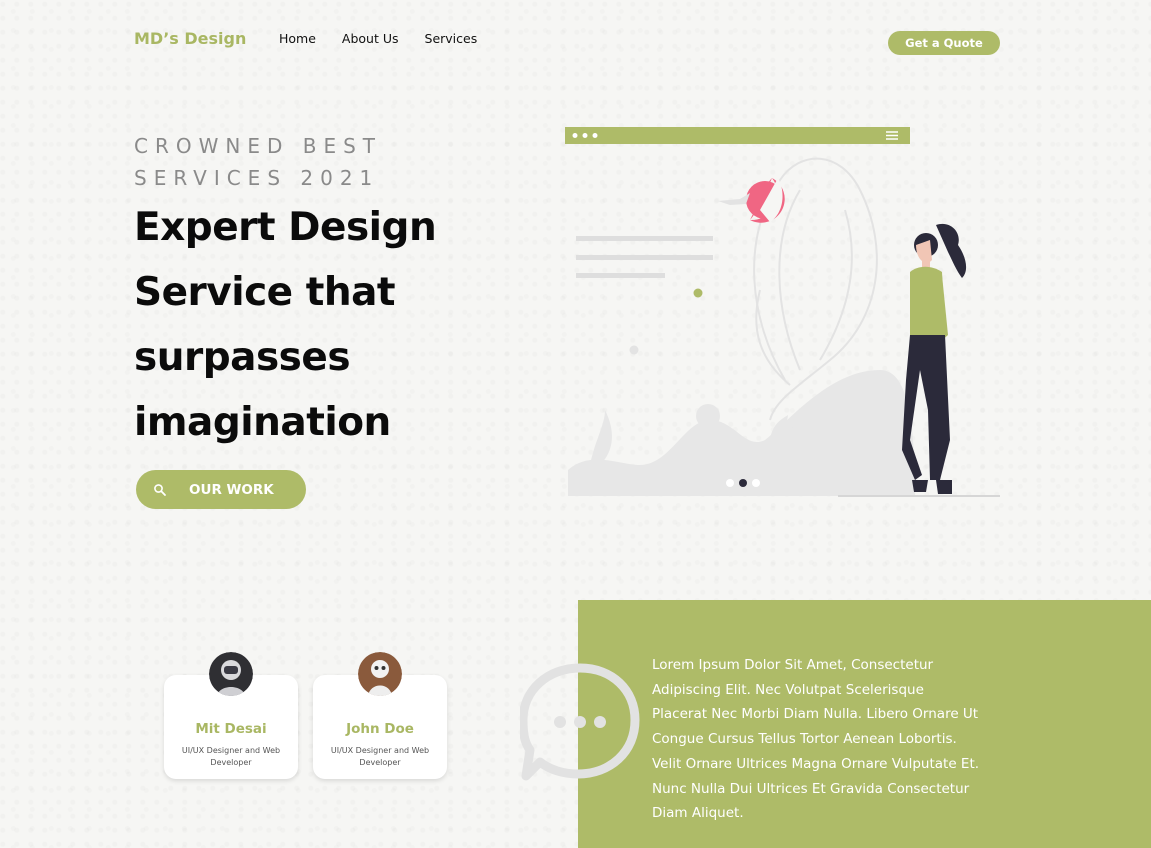  Describe the element at coordinates (265, 292) in the screenshot. I see `headline-line: Service that` at that location.